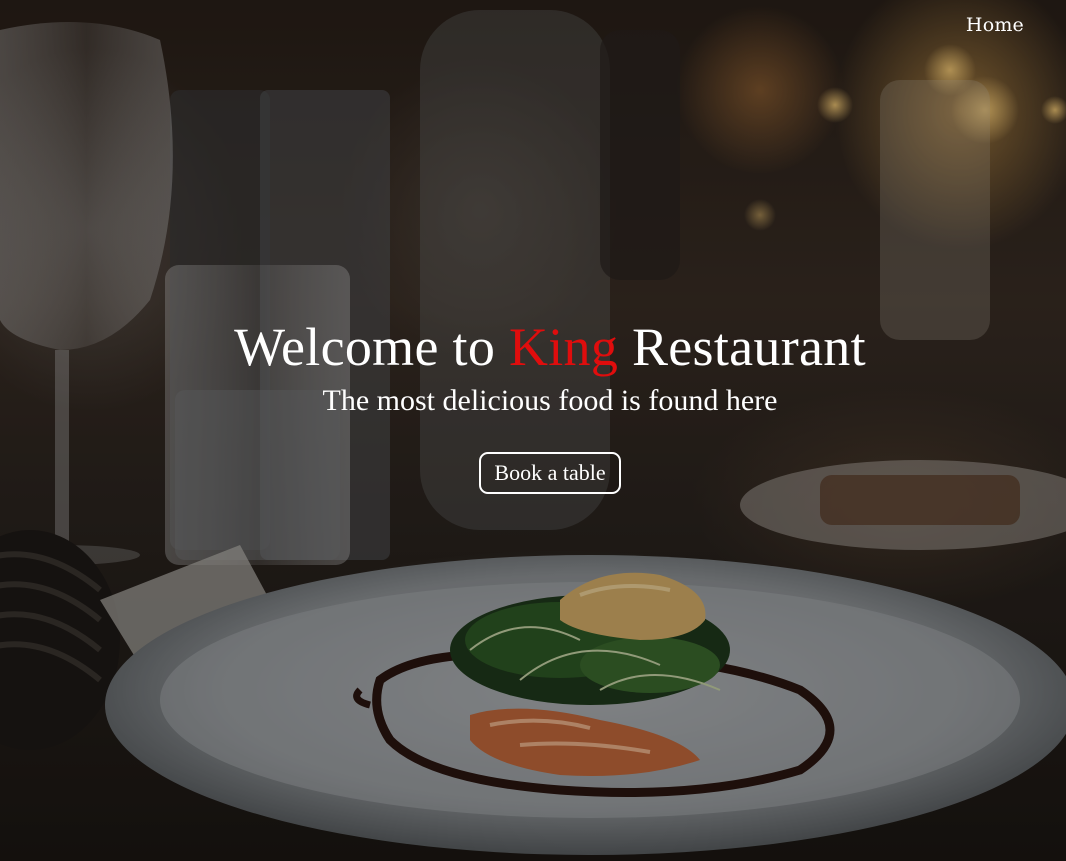  I want to click on nav-home-link: Home, so click(995, 25).